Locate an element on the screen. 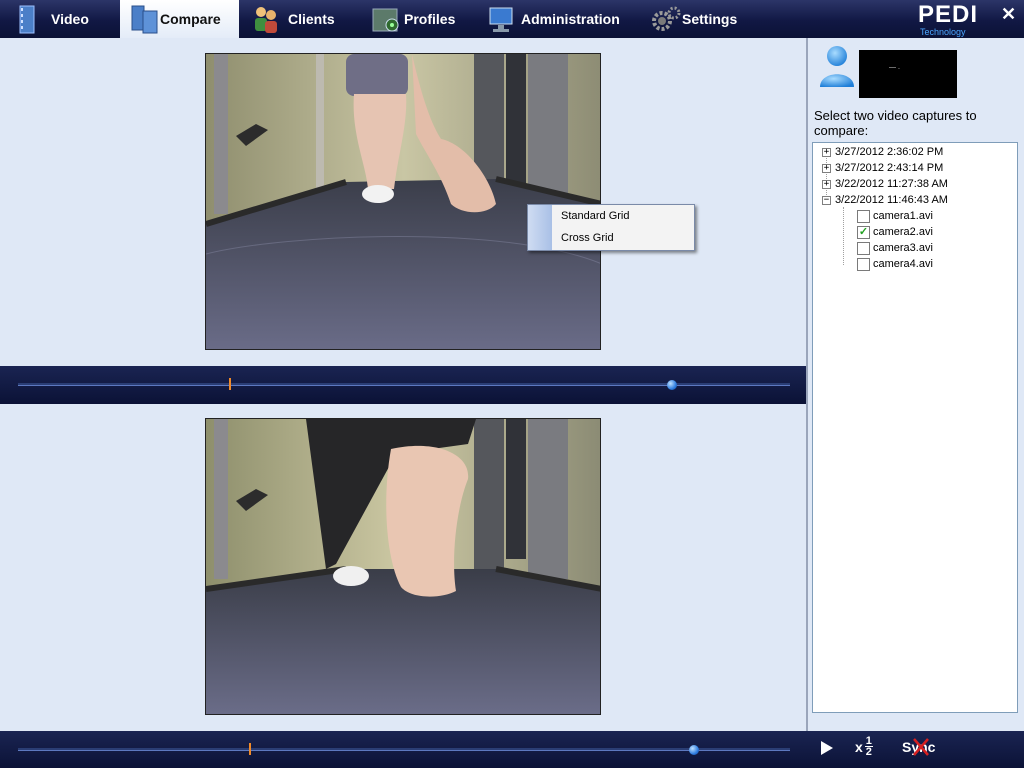  collapse-icon: − is located at coordinates (826, 200).